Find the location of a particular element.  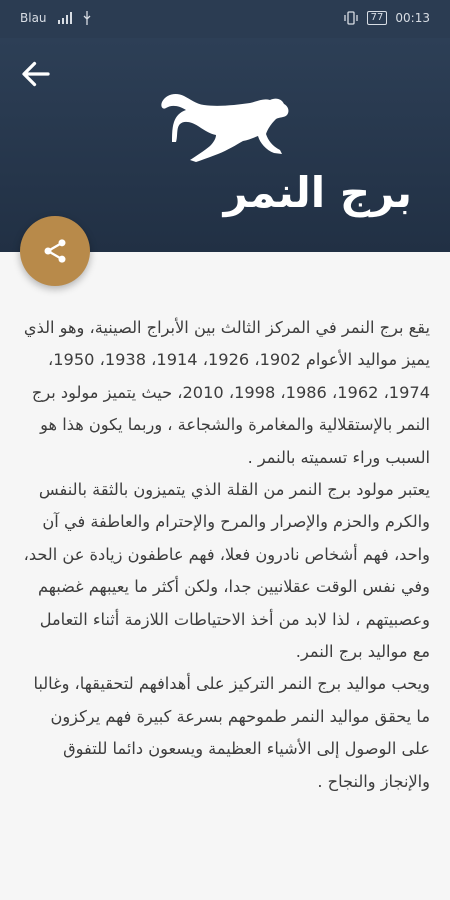

arrow-back-icon is located at coordinates (36, 74).